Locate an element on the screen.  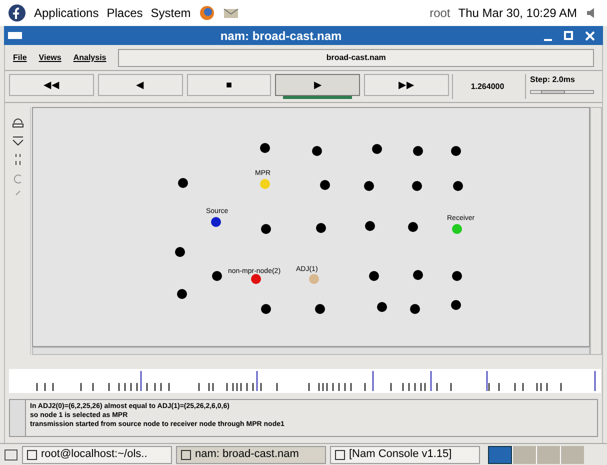
show-desktop-icon is located at coordinates (11, 455).